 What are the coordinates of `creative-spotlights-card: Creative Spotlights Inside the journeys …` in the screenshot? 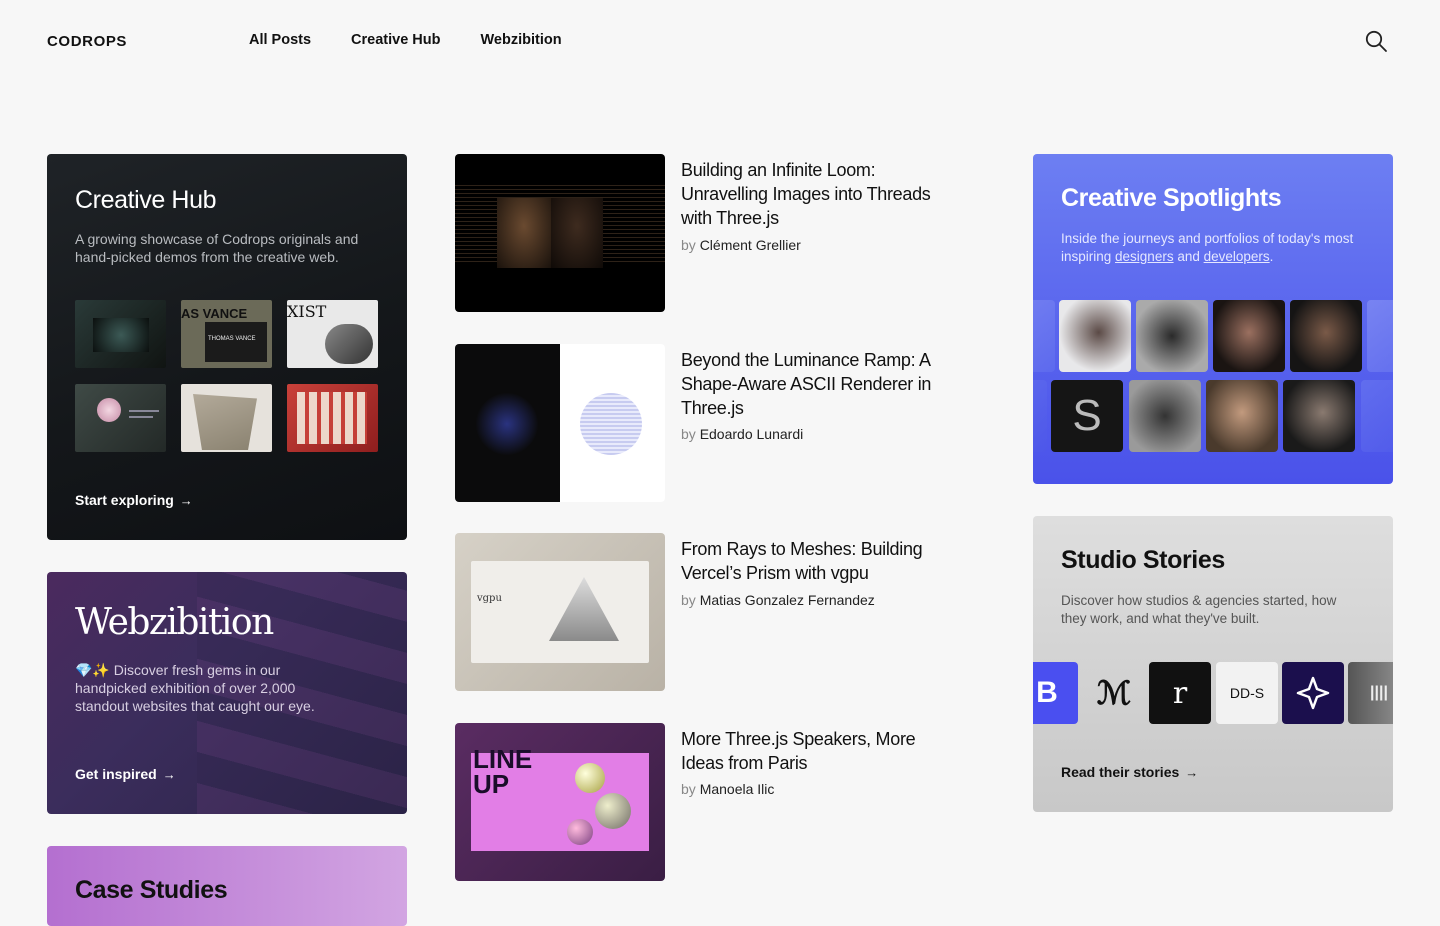 It's located at (1213, 319).